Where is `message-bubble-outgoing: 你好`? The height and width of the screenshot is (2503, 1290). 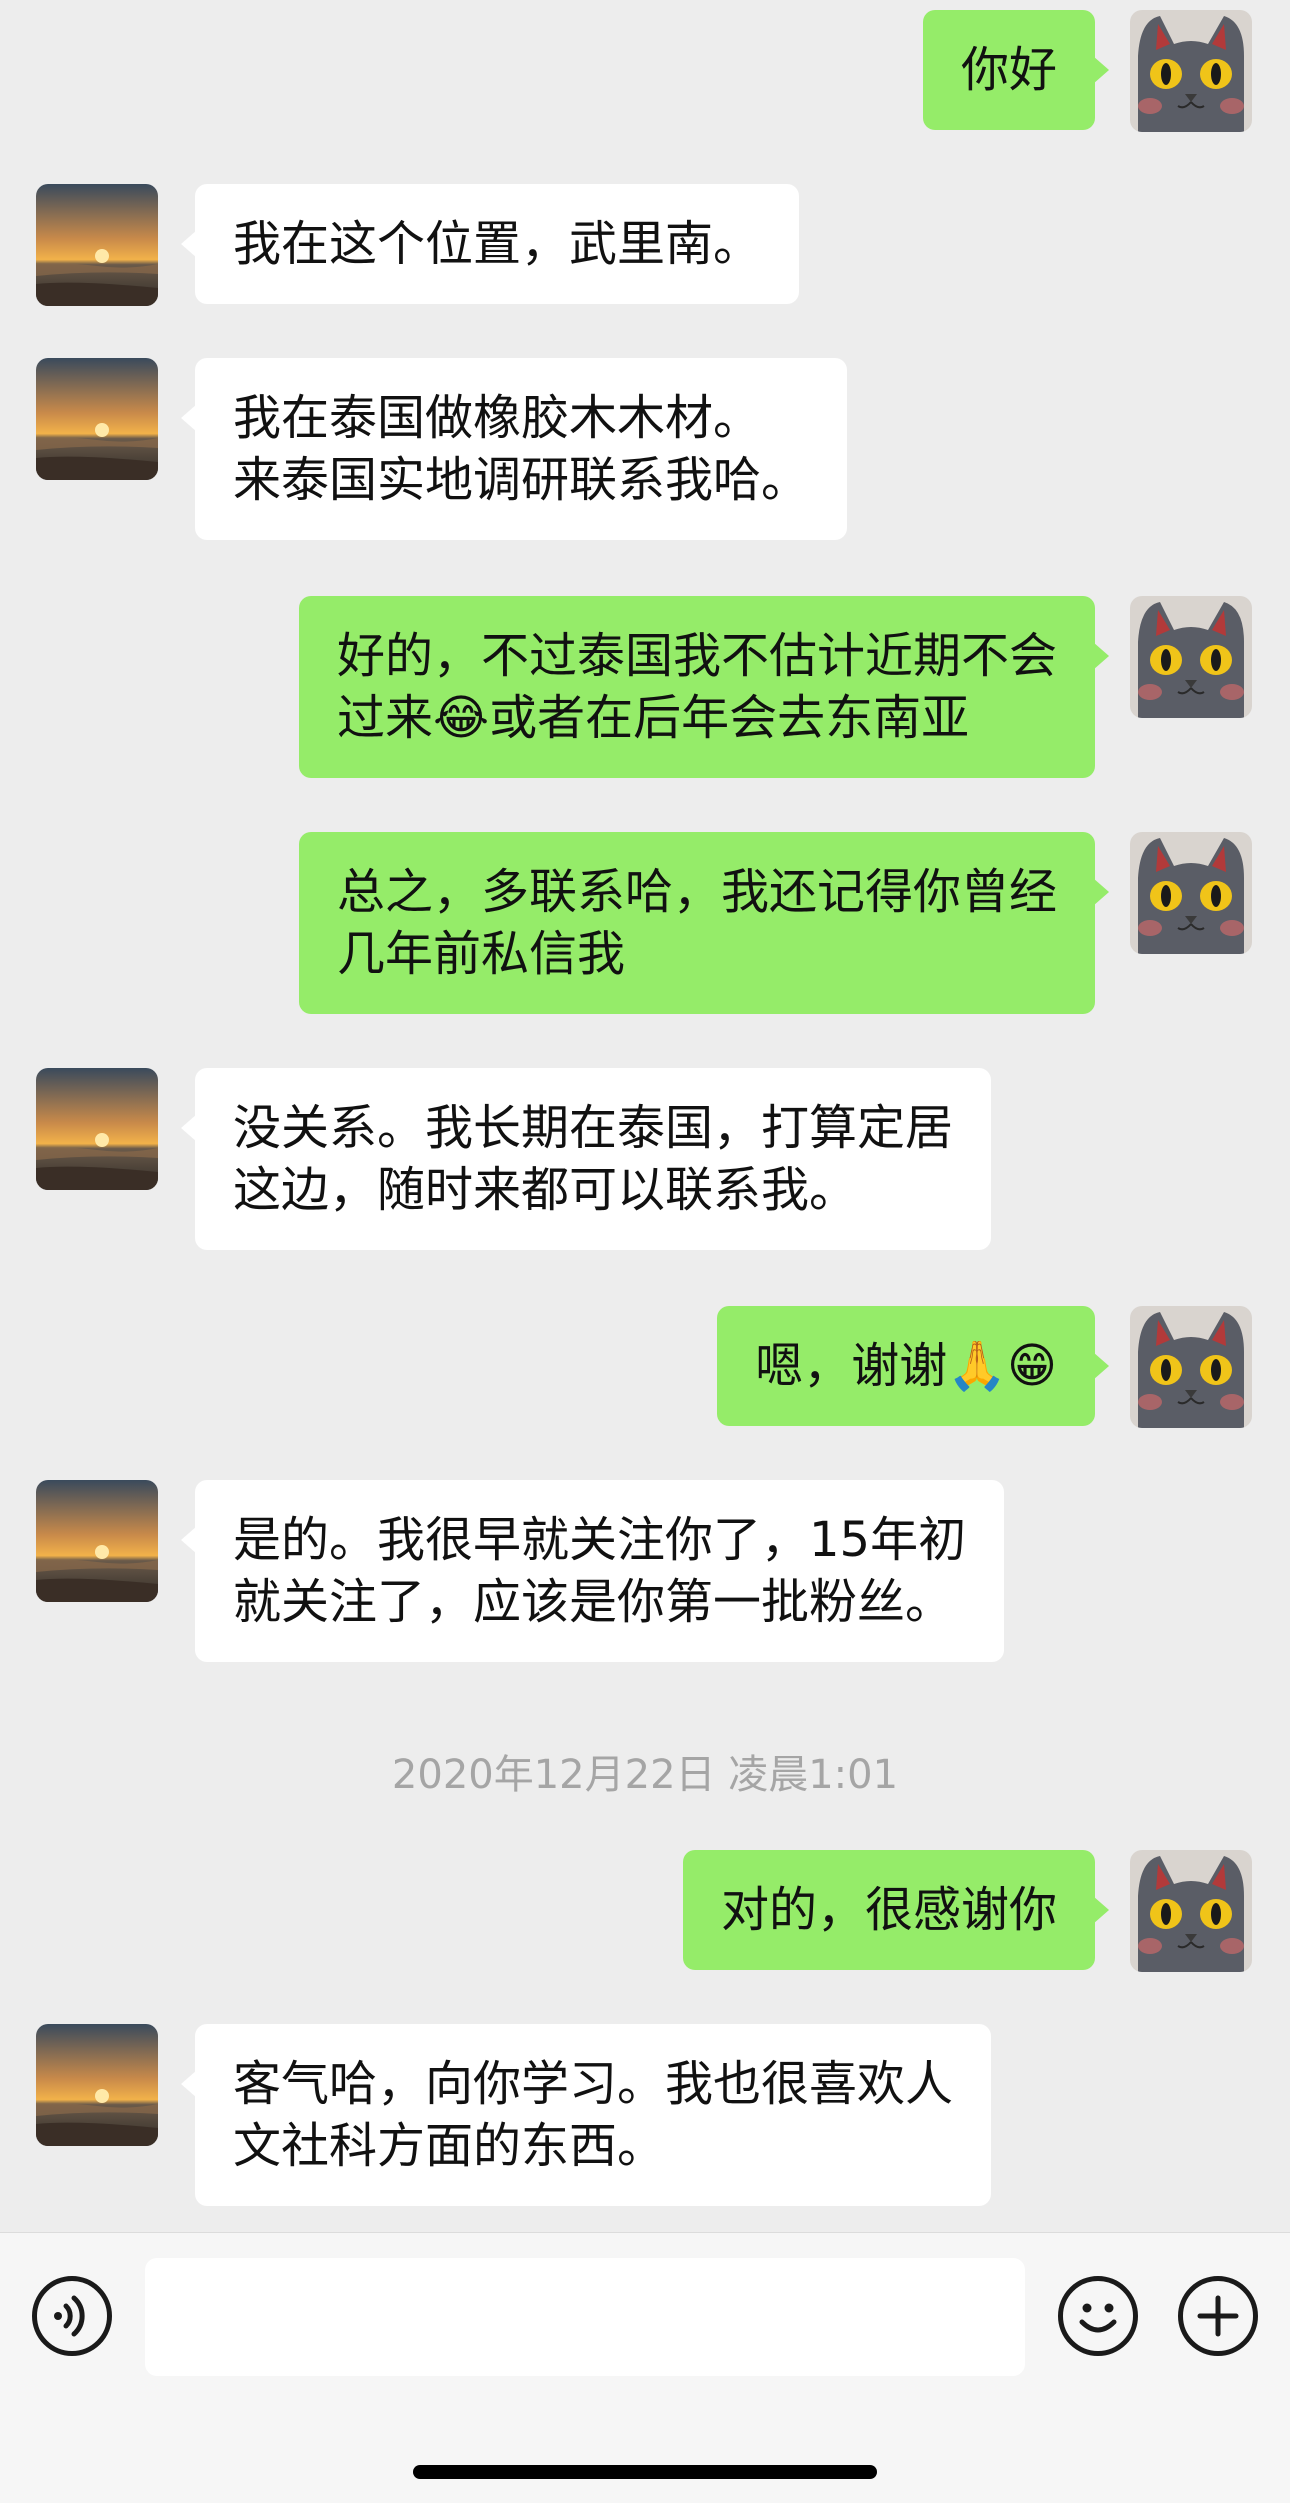
message-bubble-outgoing: 你好 is located at coordinates (1016, 70).